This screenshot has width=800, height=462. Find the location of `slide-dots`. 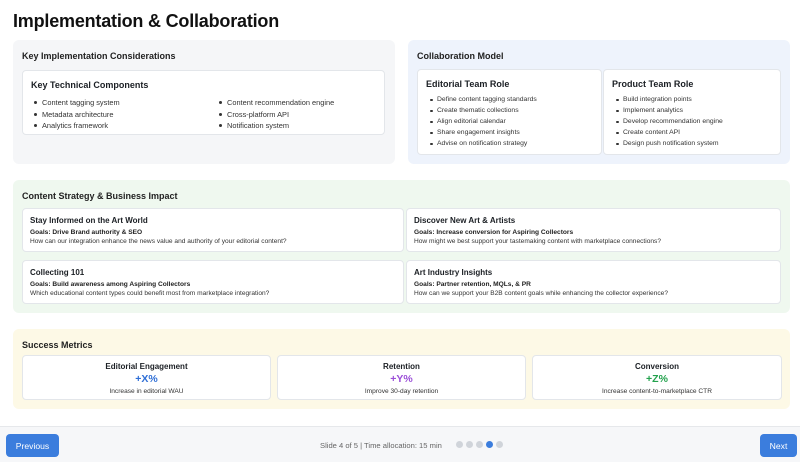

slide-dots is located at coordinates (479, 444).